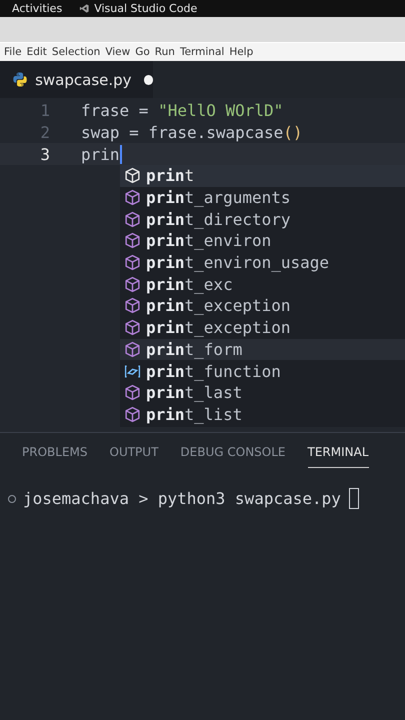  Describe the element at coordinates (142, 52) in the screenshot. I see `menu-item: Go` at that location.